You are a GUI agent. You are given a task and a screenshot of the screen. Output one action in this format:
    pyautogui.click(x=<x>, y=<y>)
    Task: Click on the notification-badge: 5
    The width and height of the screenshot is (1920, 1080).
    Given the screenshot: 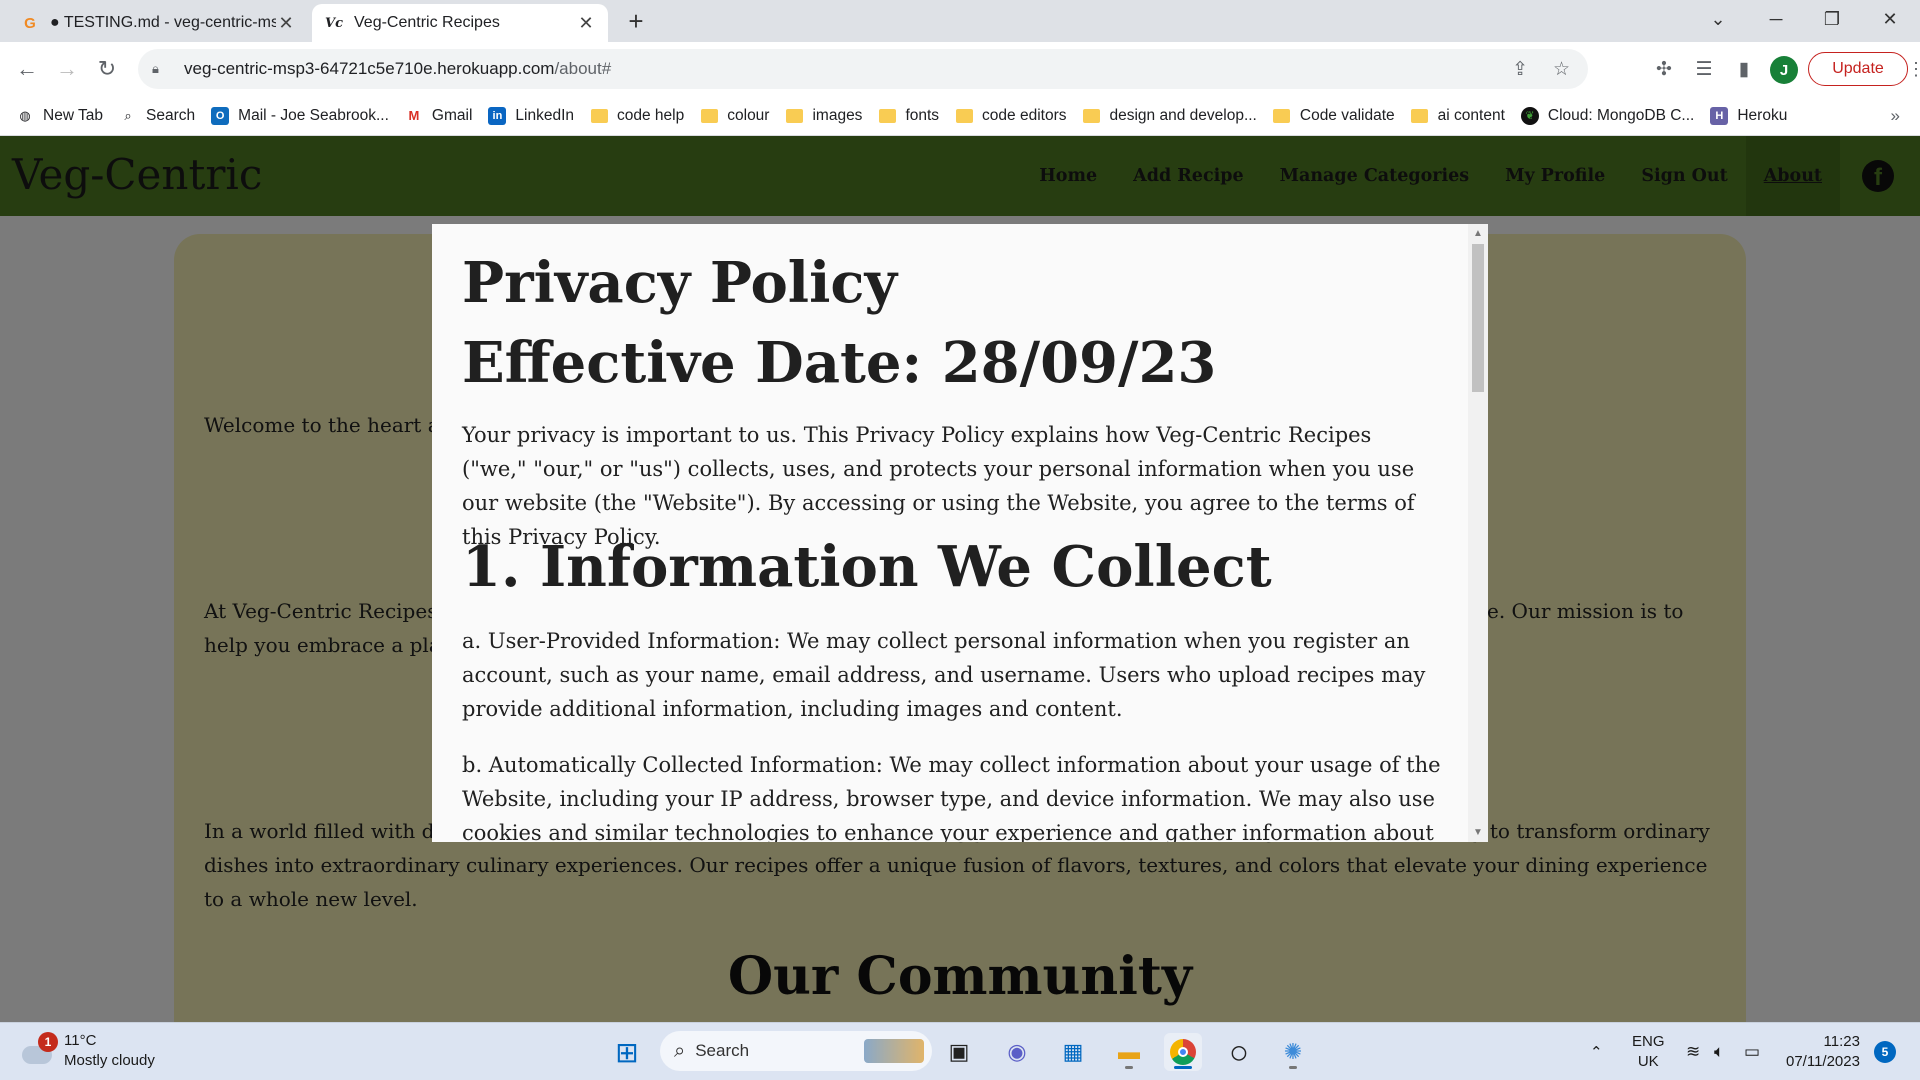 What is the action you would take?
    pyautogui.click(x=1885, y=1052)
    